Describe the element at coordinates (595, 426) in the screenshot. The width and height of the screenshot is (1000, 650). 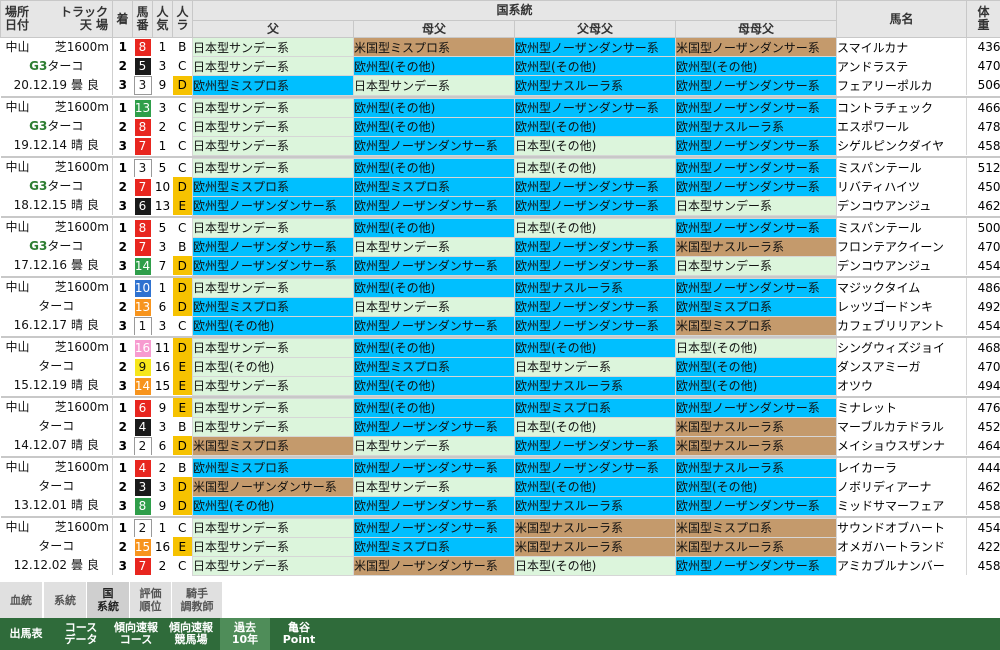
I see `lineage-sire-dam: 日本型(その他)` at that location.